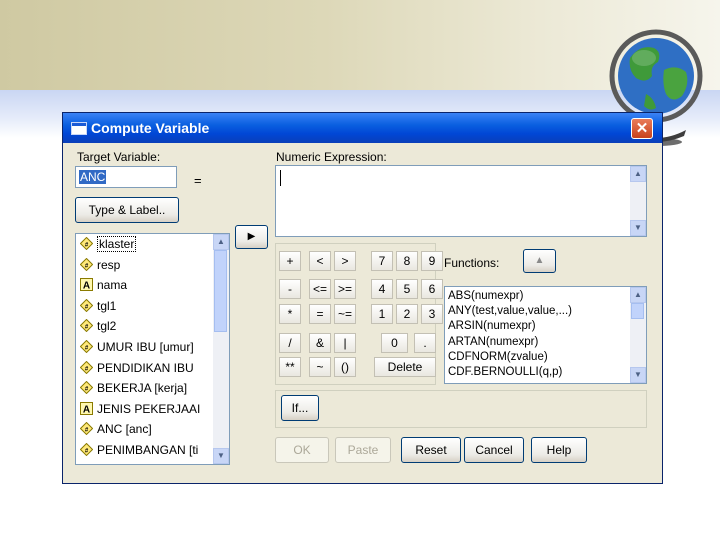 The height and width of the screenshot is (540, 720). What do you see at coordinates (107, 326) in the screenshot?
I see `variable-label: tgl2` at bounding box center [107, 326].